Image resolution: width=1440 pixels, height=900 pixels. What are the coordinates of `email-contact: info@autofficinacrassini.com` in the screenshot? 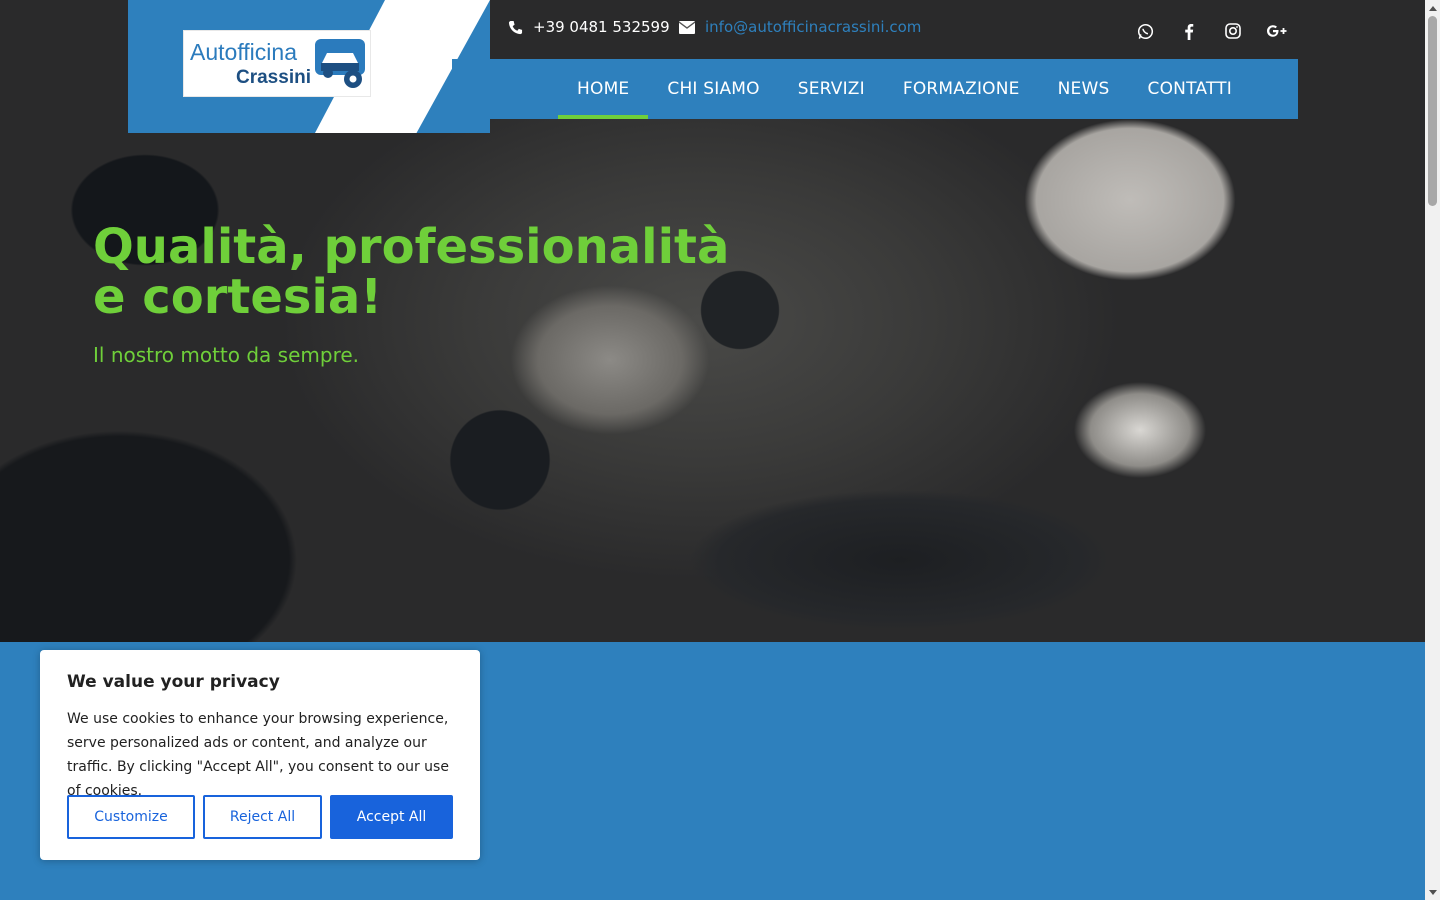 It's located at (800, 27).